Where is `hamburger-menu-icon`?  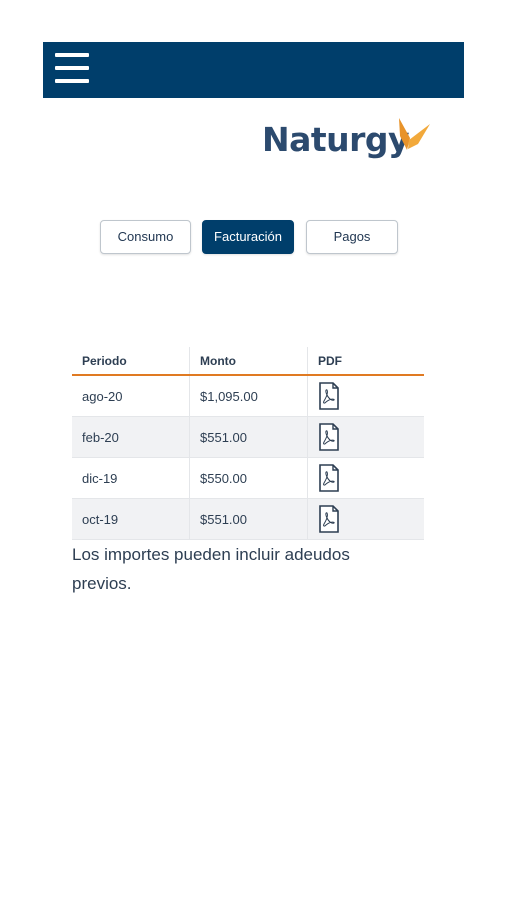 hamburger-menu-icon is located at coordinates (72, 69).